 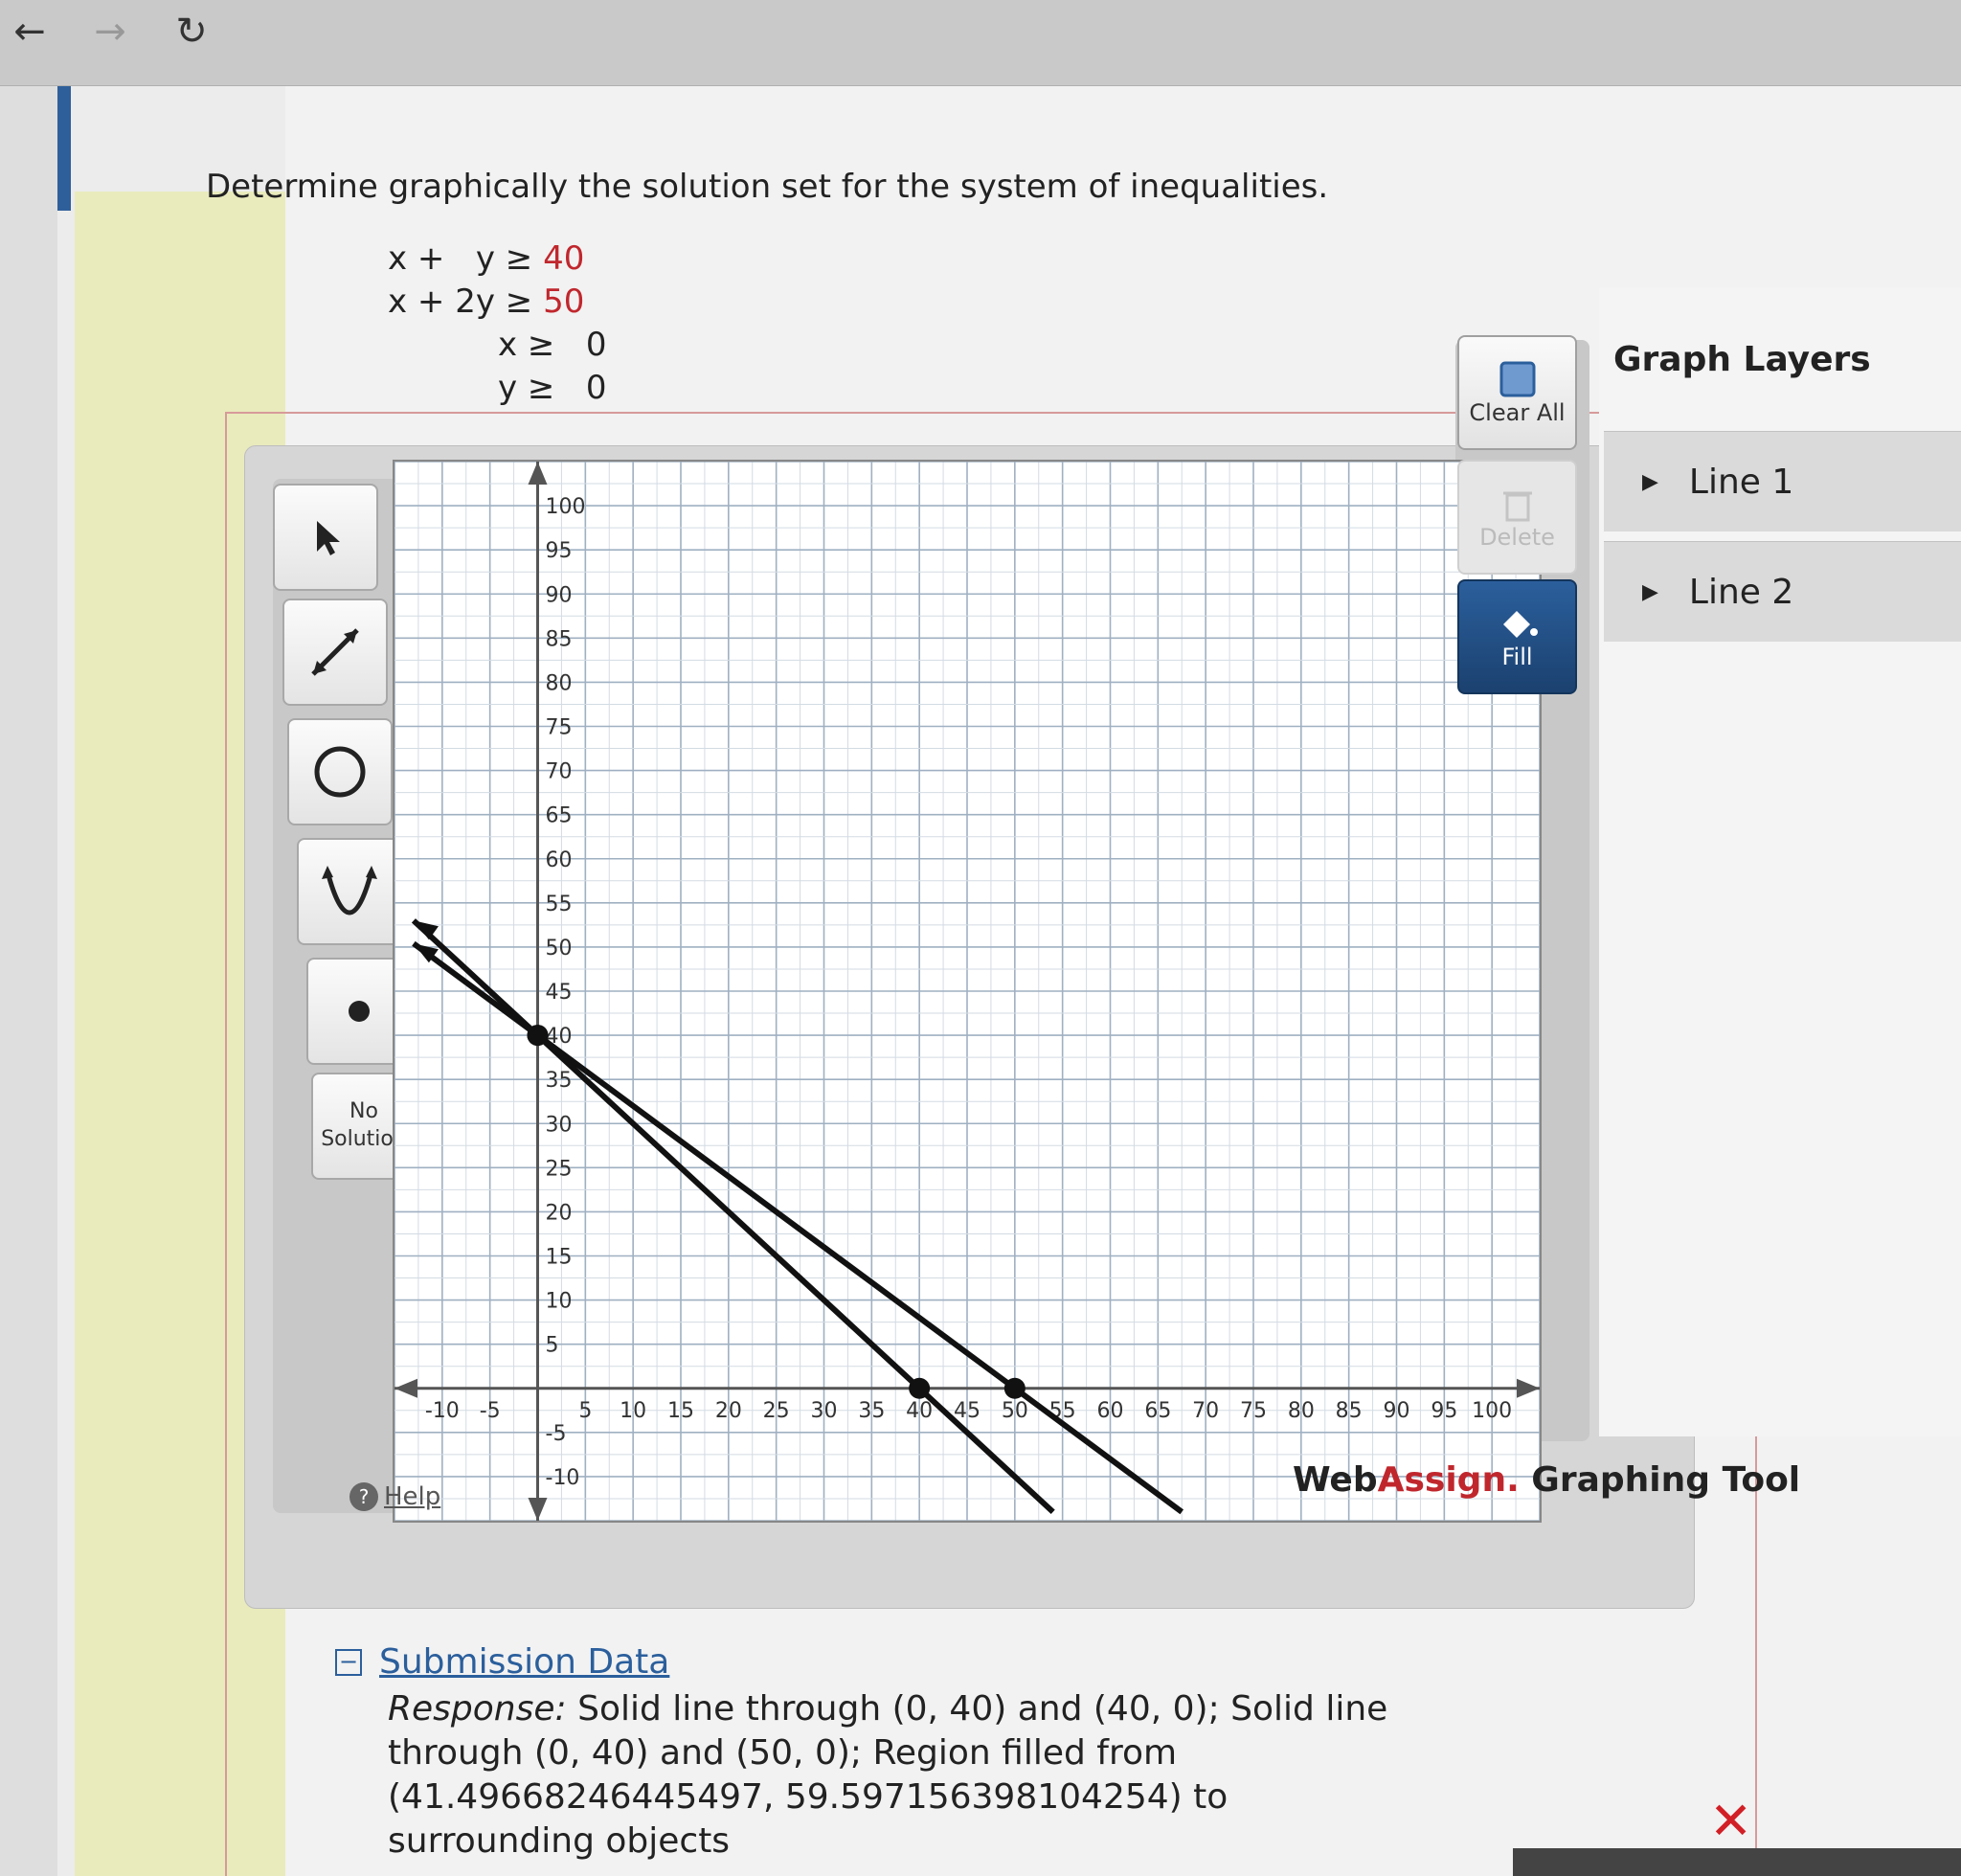 I want to click on inequality-rhs: 50, so click(x=564, y=302).